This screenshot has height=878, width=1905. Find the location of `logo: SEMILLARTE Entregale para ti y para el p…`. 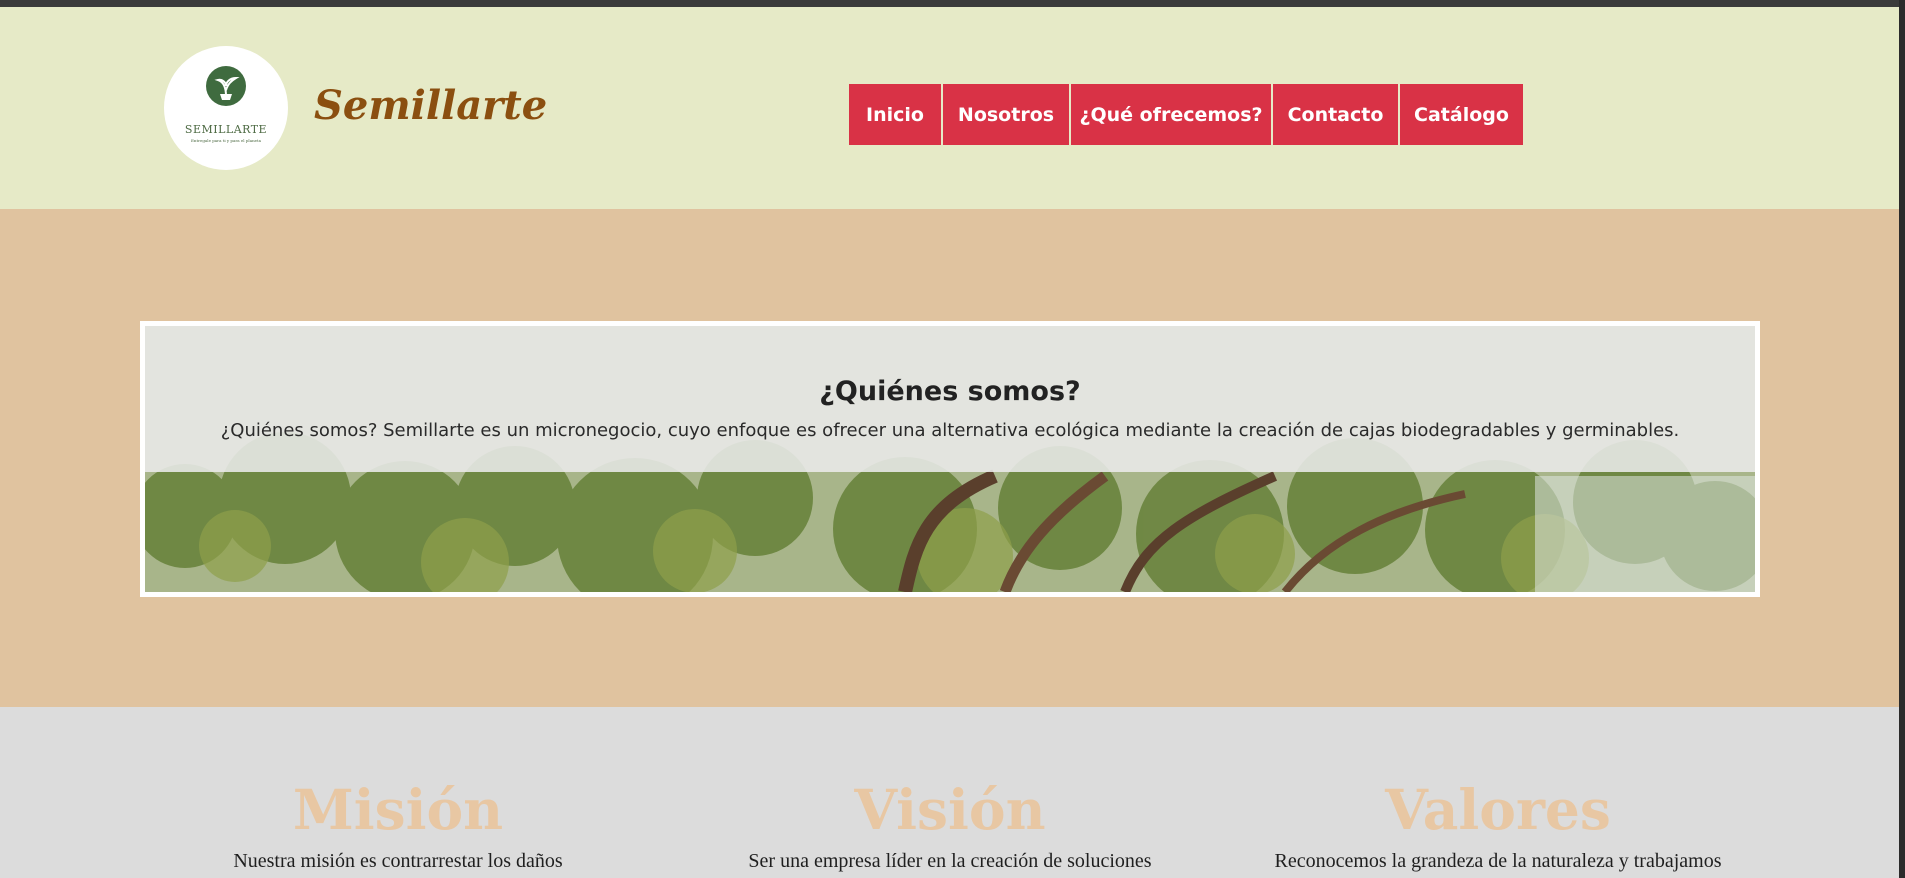

logo: SEMILLARTE Entregale para ti y para el p… is located at coordinates (226, 108).